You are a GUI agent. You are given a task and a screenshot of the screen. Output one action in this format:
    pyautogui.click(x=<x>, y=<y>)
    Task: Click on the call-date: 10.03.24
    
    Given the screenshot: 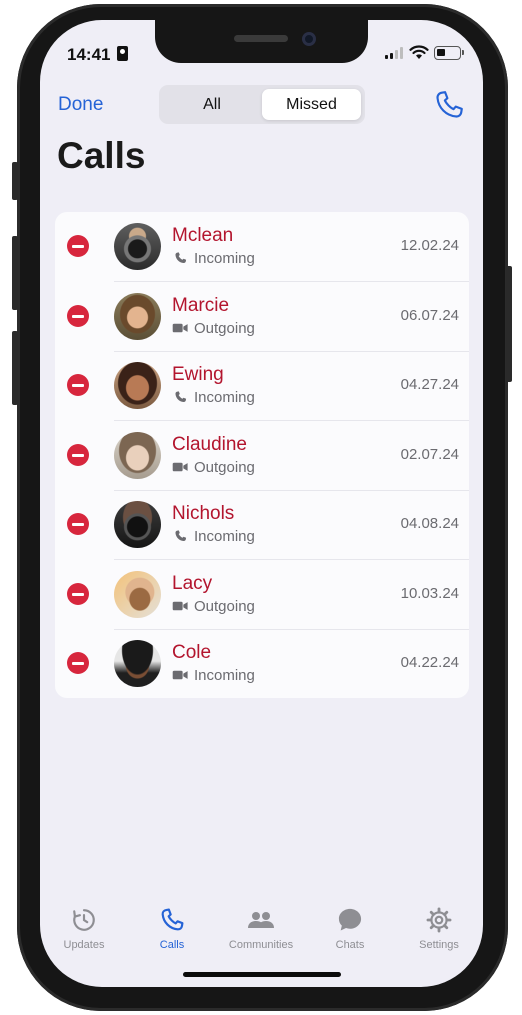 What is the action you would take?
    pyautogui.click(x=429, y=593)
    